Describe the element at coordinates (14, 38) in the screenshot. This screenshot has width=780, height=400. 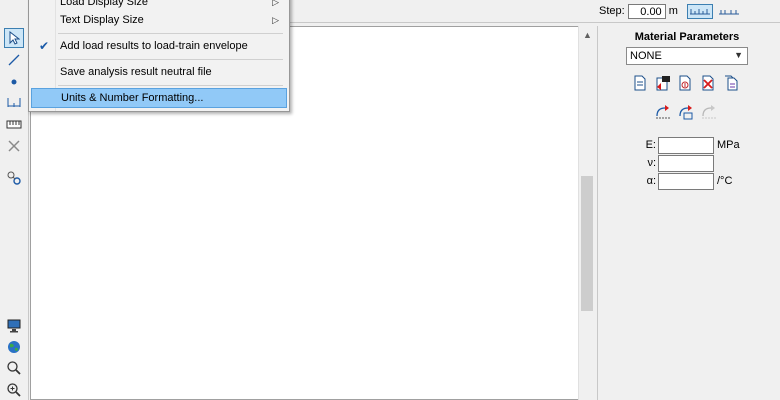
I see `select-arrow-icon` at that location.